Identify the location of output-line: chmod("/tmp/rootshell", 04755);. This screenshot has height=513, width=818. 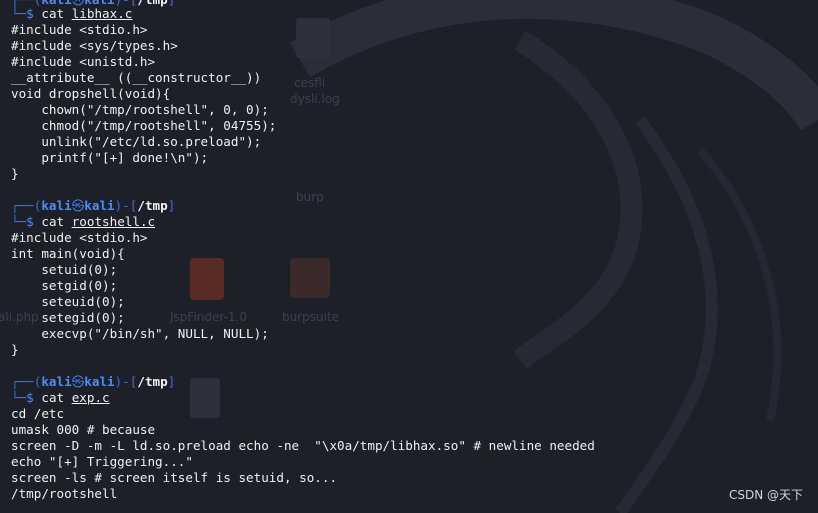
(144, 125).